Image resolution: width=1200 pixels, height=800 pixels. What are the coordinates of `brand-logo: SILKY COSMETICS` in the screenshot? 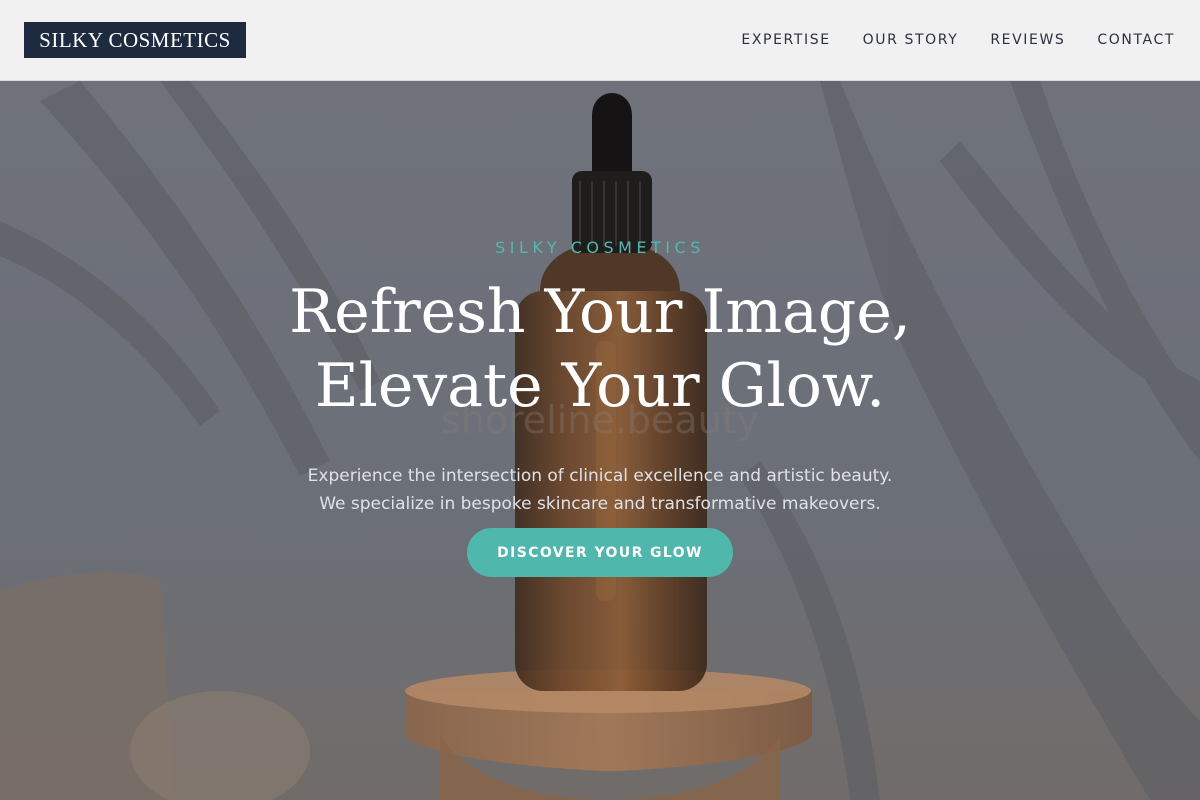 It's located at (135, 40).